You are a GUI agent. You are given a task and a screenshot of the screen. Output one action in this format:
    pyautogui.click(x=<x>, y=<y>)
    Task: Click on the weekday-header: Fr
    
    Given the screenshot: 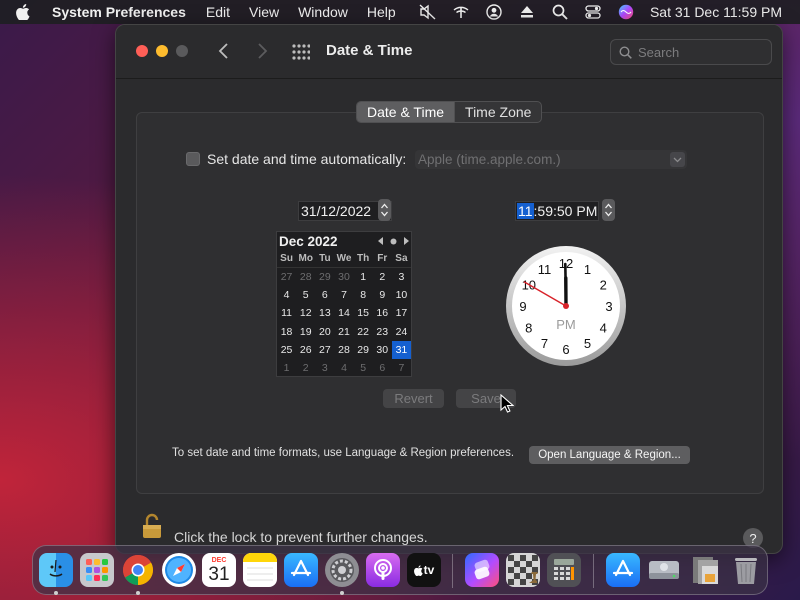 What is the action you would take?
    pyautogui.click(x=382, y=258)
    